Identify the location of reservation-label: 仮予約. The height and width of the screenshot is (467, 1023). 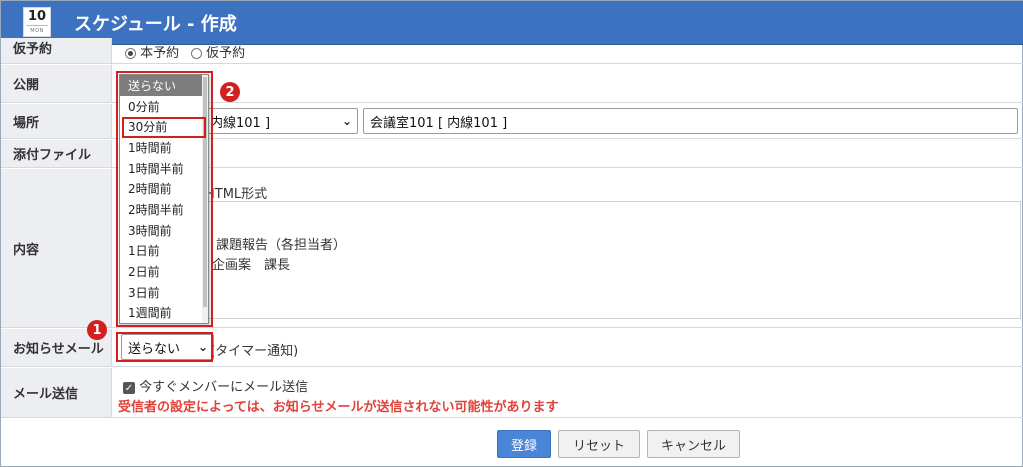
(56, 50).